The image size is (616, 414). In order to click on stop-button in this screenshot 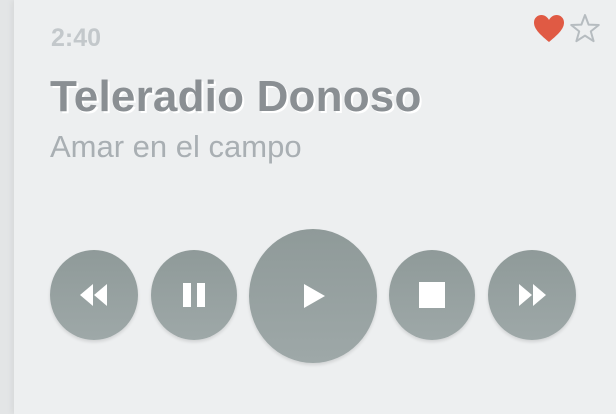, I will do `click(432, 295)`.